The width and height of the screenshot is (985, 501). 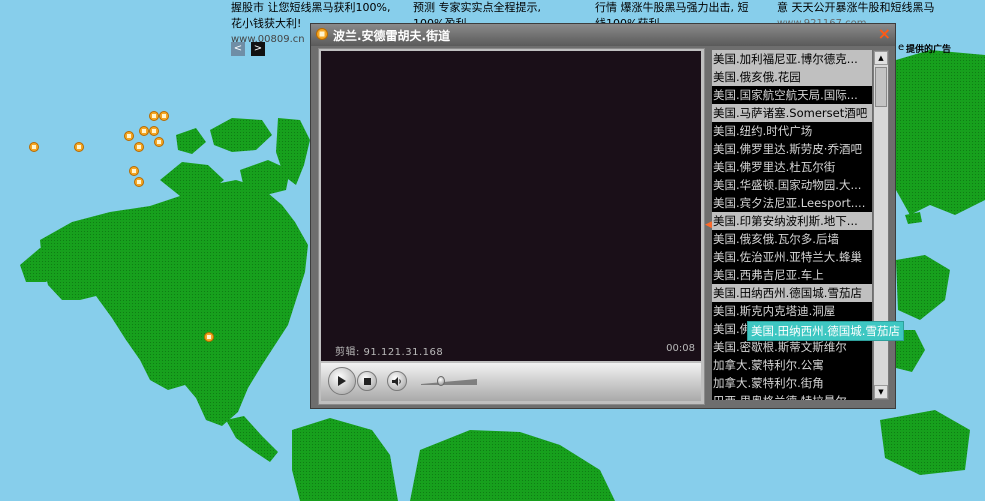 What do you see at coordinates (825, 331) in the screenshot?
I see `hover-tooltip: 美国.田纳西州.德国城.雪茄店` at bounding box center [825, 331].